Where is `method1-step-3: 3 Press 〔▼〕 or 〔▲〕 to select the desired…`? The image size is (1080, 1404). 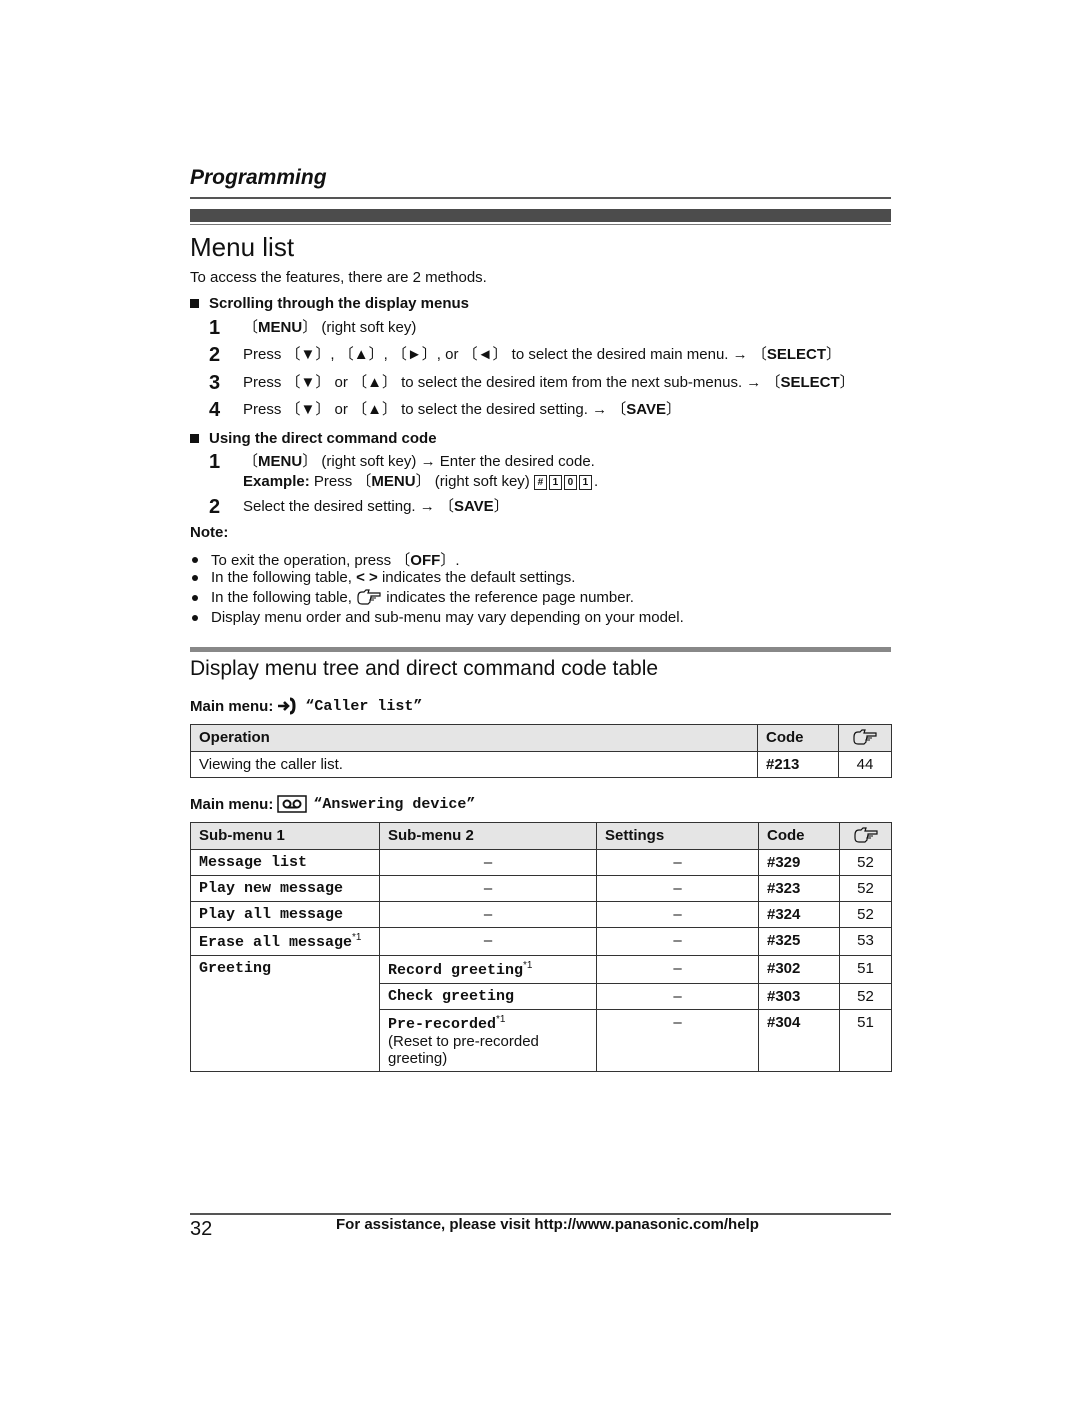 method1-step-3: 3 Press 〔▼〕 or 〔▲〕 to select the desired… is located at coordinates (532, 383).